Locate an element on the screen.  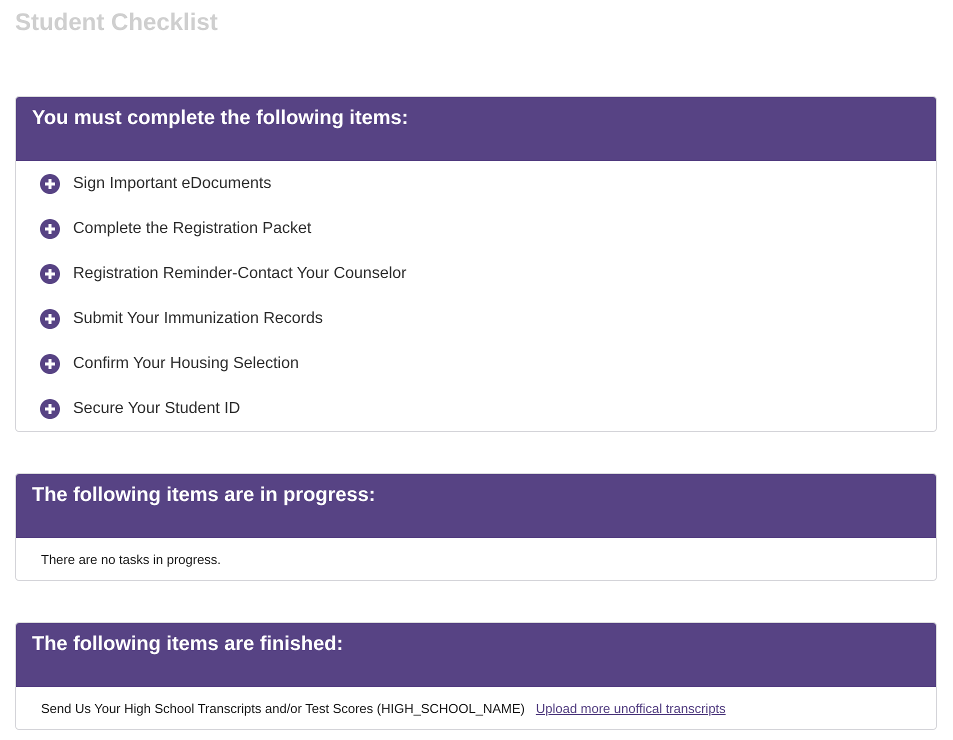
upload-link: Upload more unoffical transcripts is located at coordinates (631, 708).